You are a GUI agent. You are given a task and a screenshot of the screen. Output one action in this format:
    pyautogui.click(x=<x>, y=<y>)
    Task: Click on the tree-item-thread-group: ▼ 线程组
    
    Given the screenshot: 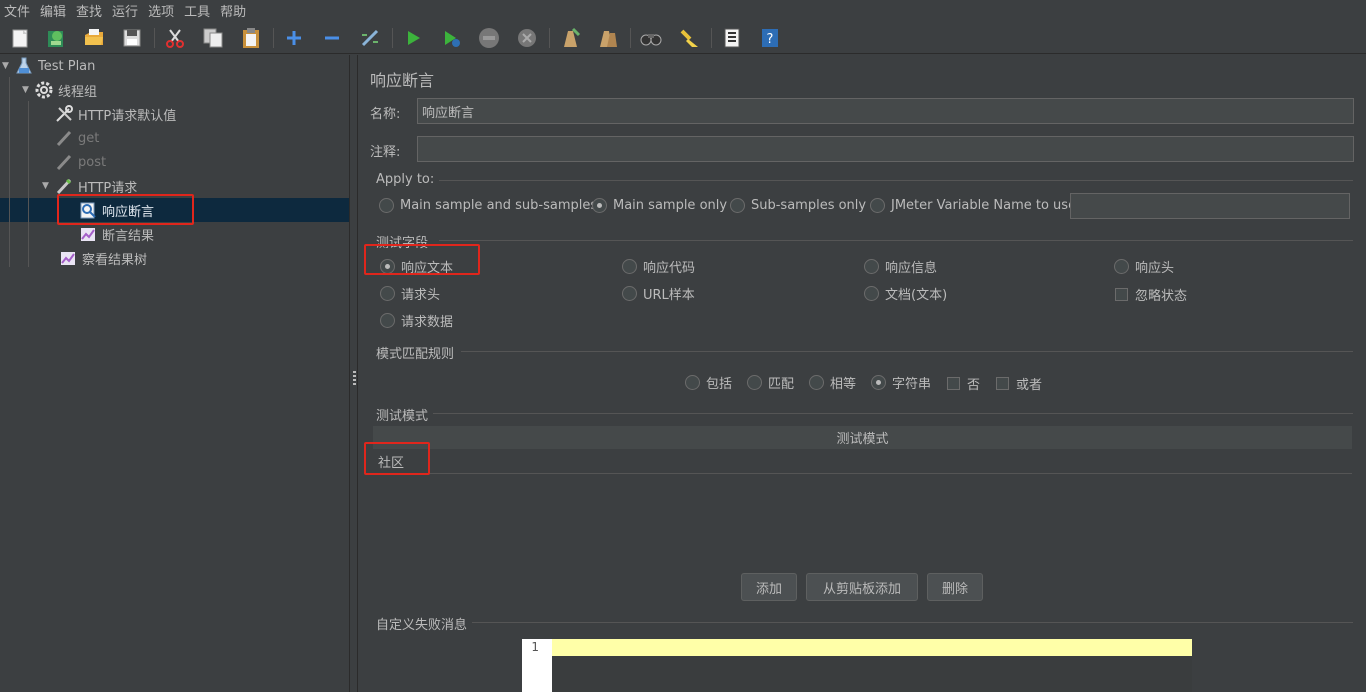 What is the action you would take?
    pyautogui.click(x=59, y=90)
    